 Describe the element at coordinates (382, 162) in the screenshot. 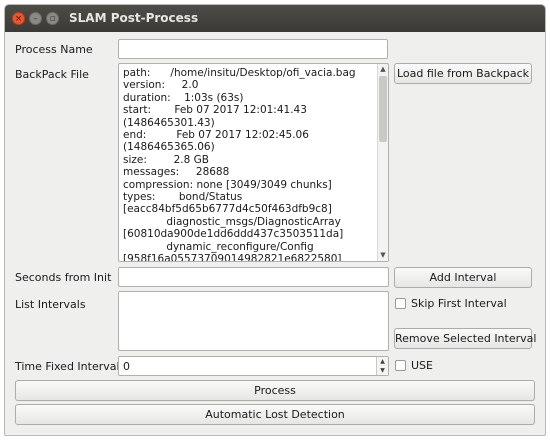

I see `bag-info-scrollbar: ▲ ▼` at that location.